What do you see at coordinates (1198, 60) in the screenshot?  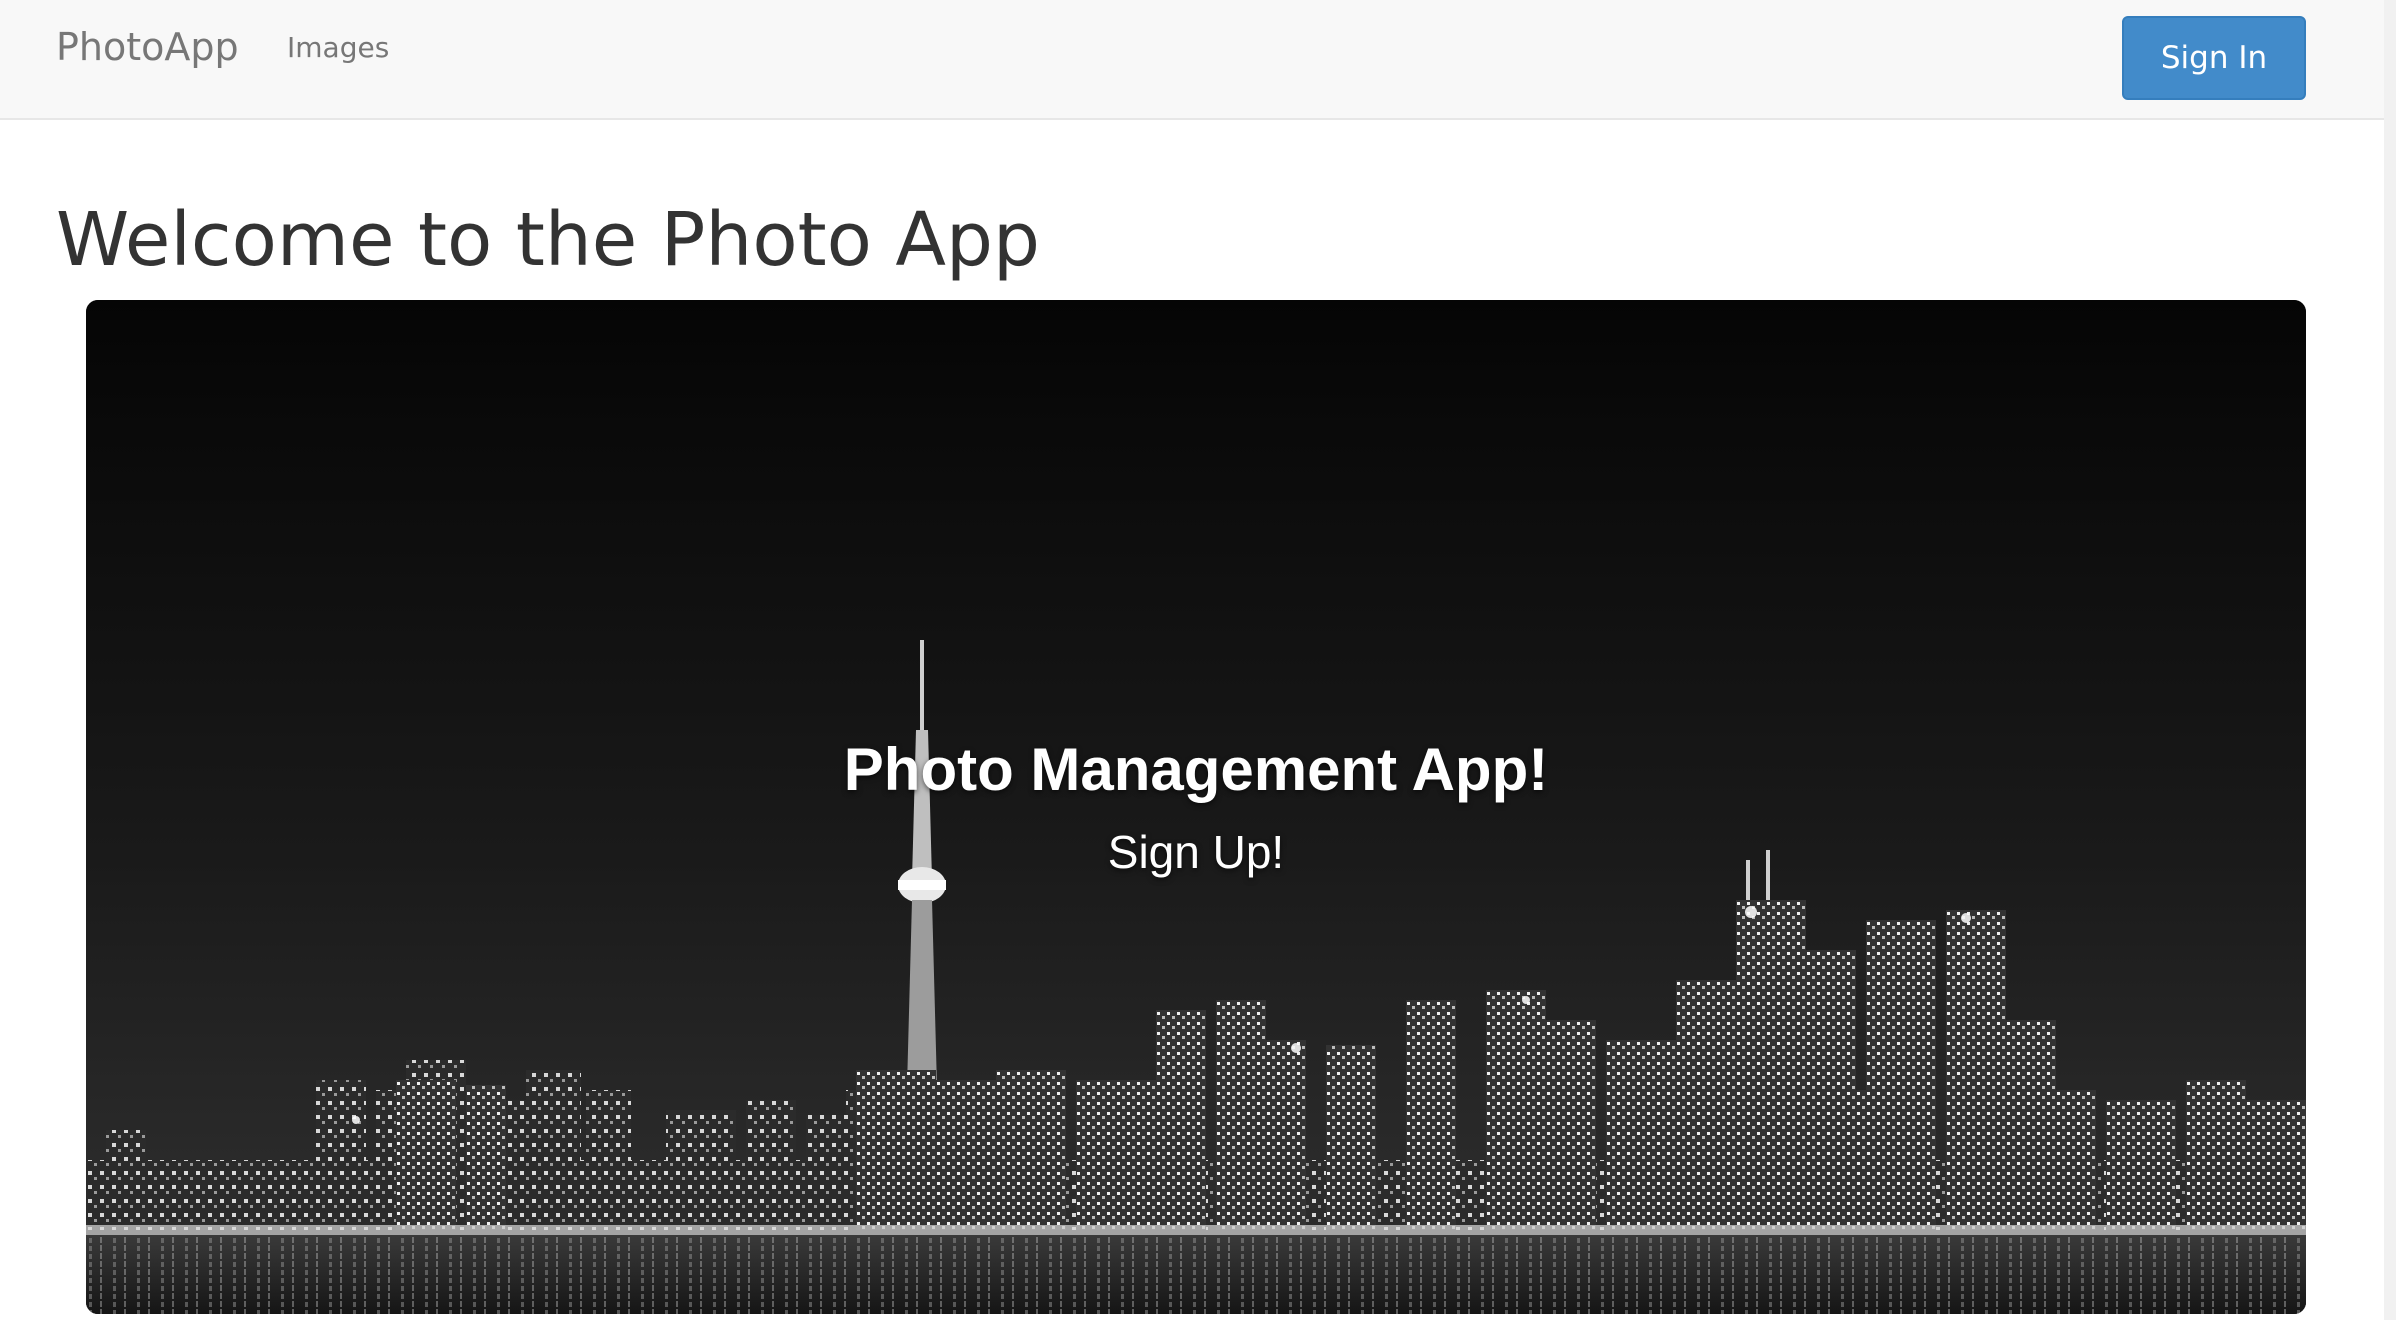 I see `top-navbar: PhotoApp Images Sign In` at bounding box center [1198, 60].